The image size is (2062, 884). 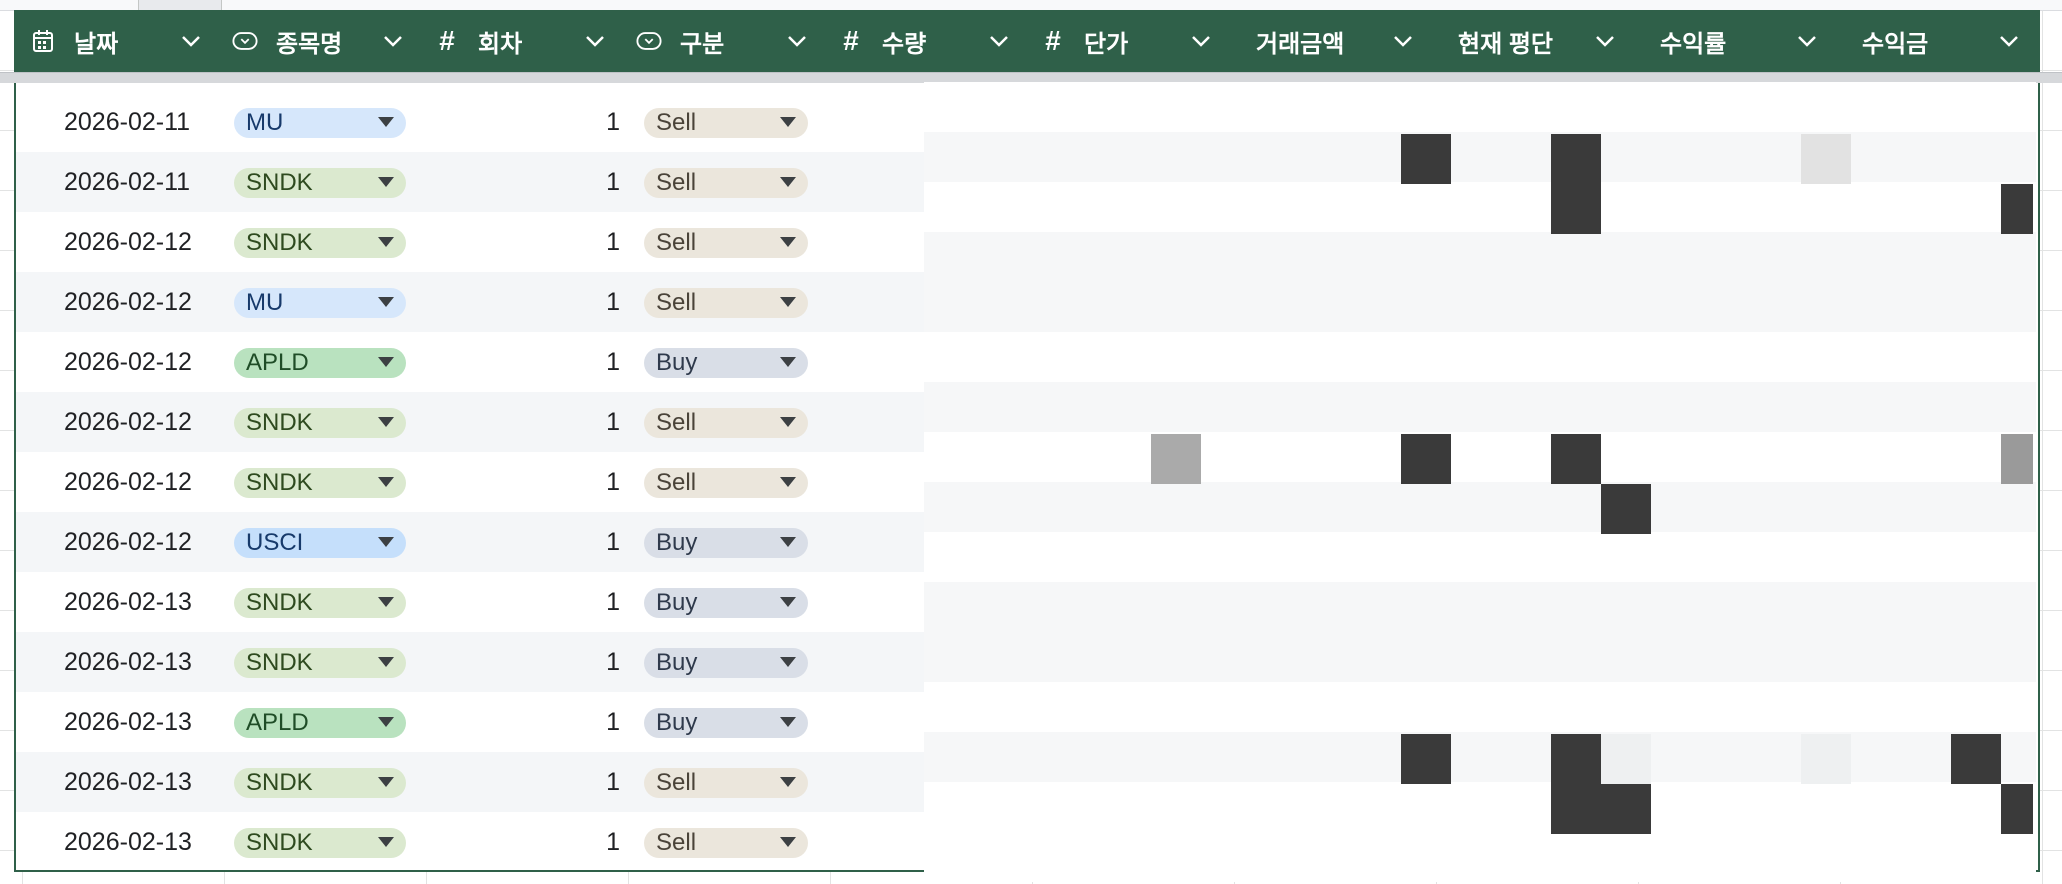 What do you see at coordinates (1933, 41) in the screenshot?
I see `column-header-profit: 수익금` at bounding box center [1933, 41].